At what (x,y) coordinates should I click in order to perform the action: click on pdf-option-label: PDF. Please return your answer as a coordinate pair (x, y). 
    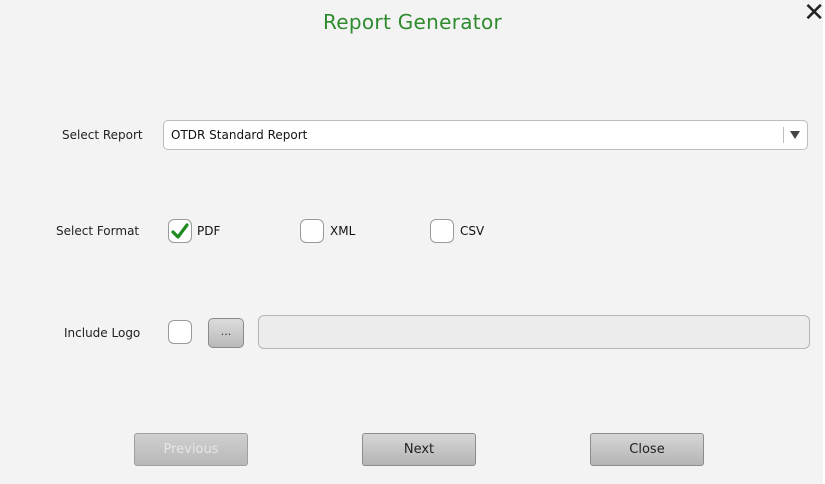
    Looking at the image, I should click on (209, 231).